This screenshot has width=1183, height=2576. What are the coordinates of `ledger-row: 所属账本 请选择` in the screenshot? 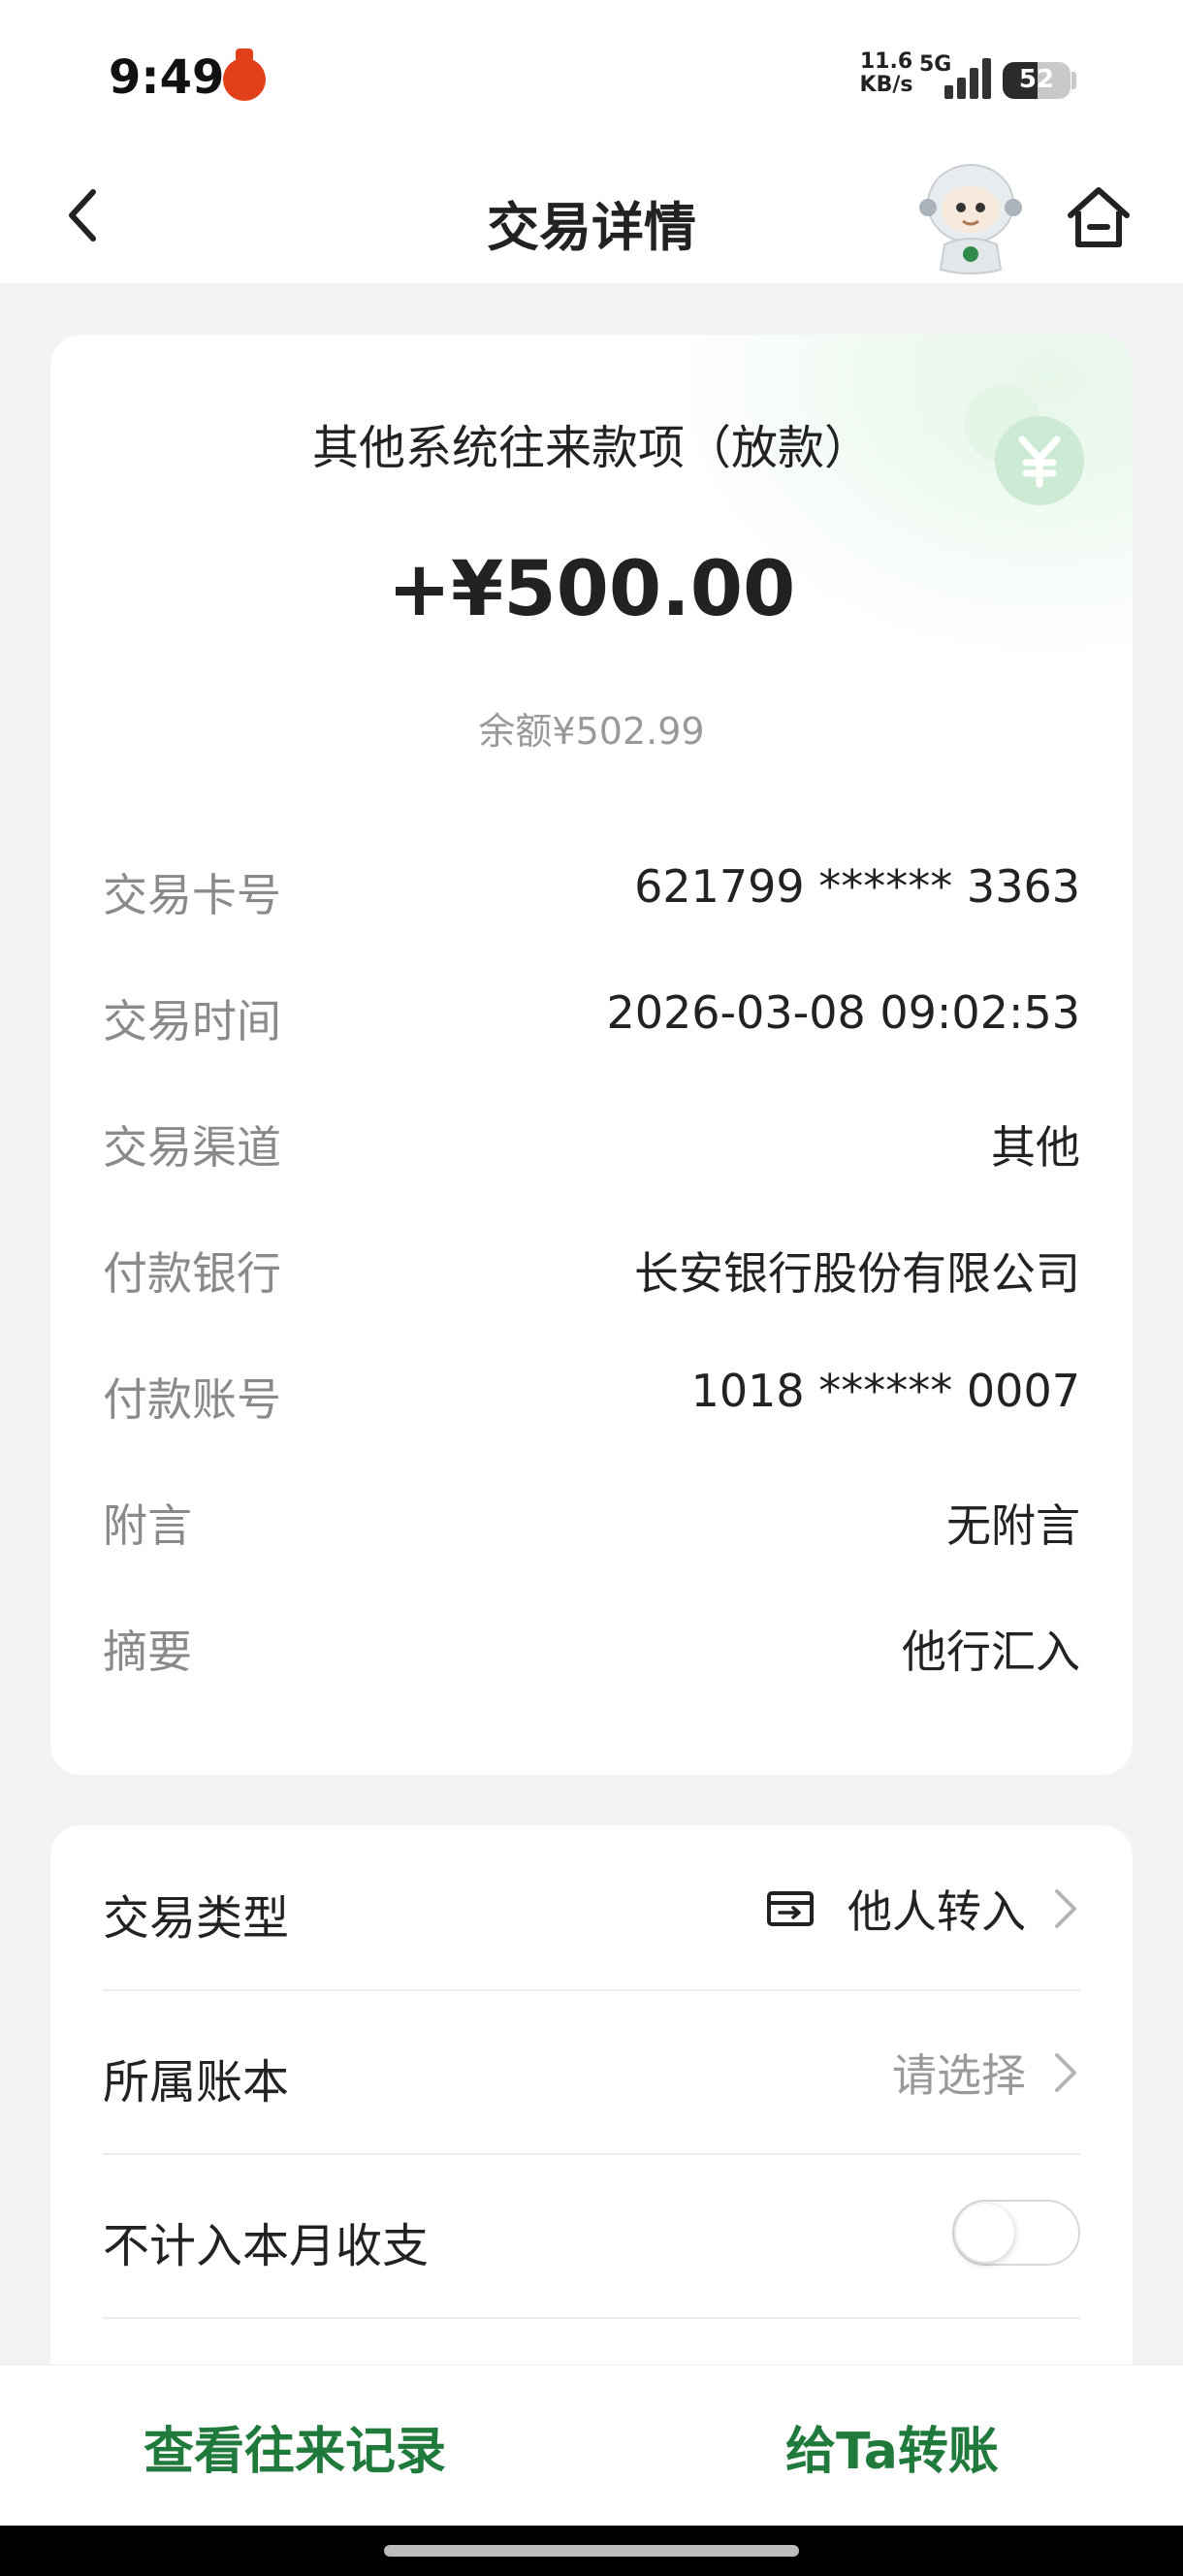 It's located at (591, 2072).